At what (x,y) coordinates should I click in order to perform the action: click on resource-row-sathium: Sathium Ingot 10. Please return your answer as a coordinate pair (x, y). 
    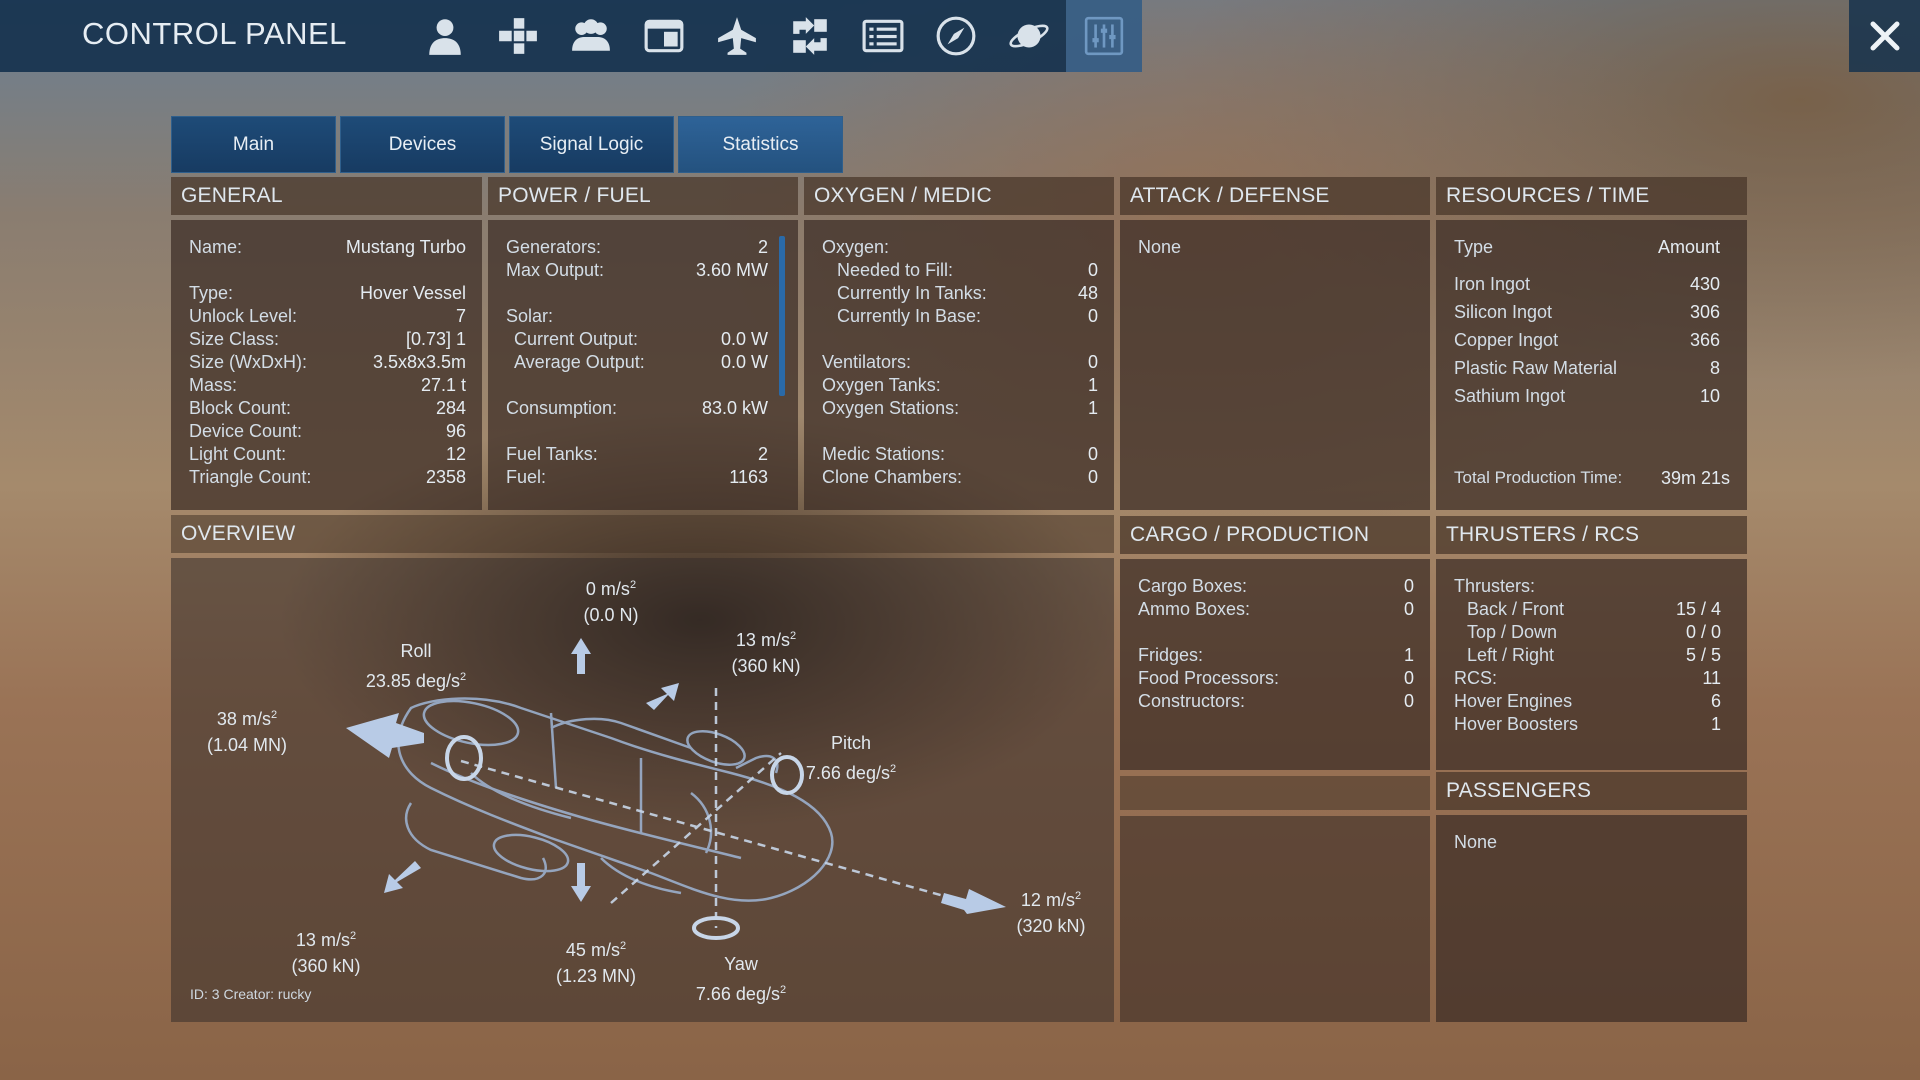
    Looking at the image, I should click on (1587, 396).